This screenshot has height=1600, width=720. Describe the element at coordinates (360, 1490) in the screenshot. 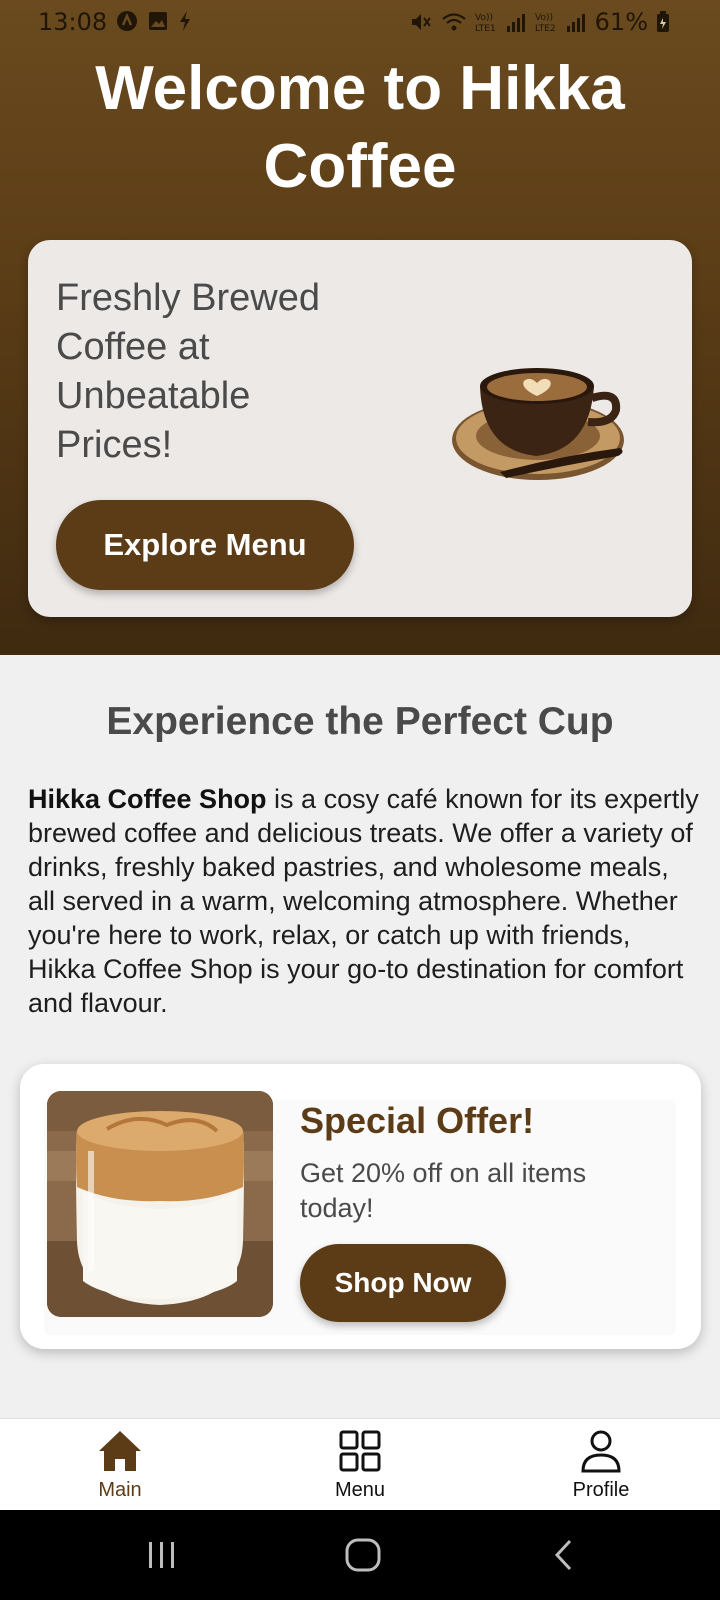

I see `nav-label-menu: Menu` at that location.